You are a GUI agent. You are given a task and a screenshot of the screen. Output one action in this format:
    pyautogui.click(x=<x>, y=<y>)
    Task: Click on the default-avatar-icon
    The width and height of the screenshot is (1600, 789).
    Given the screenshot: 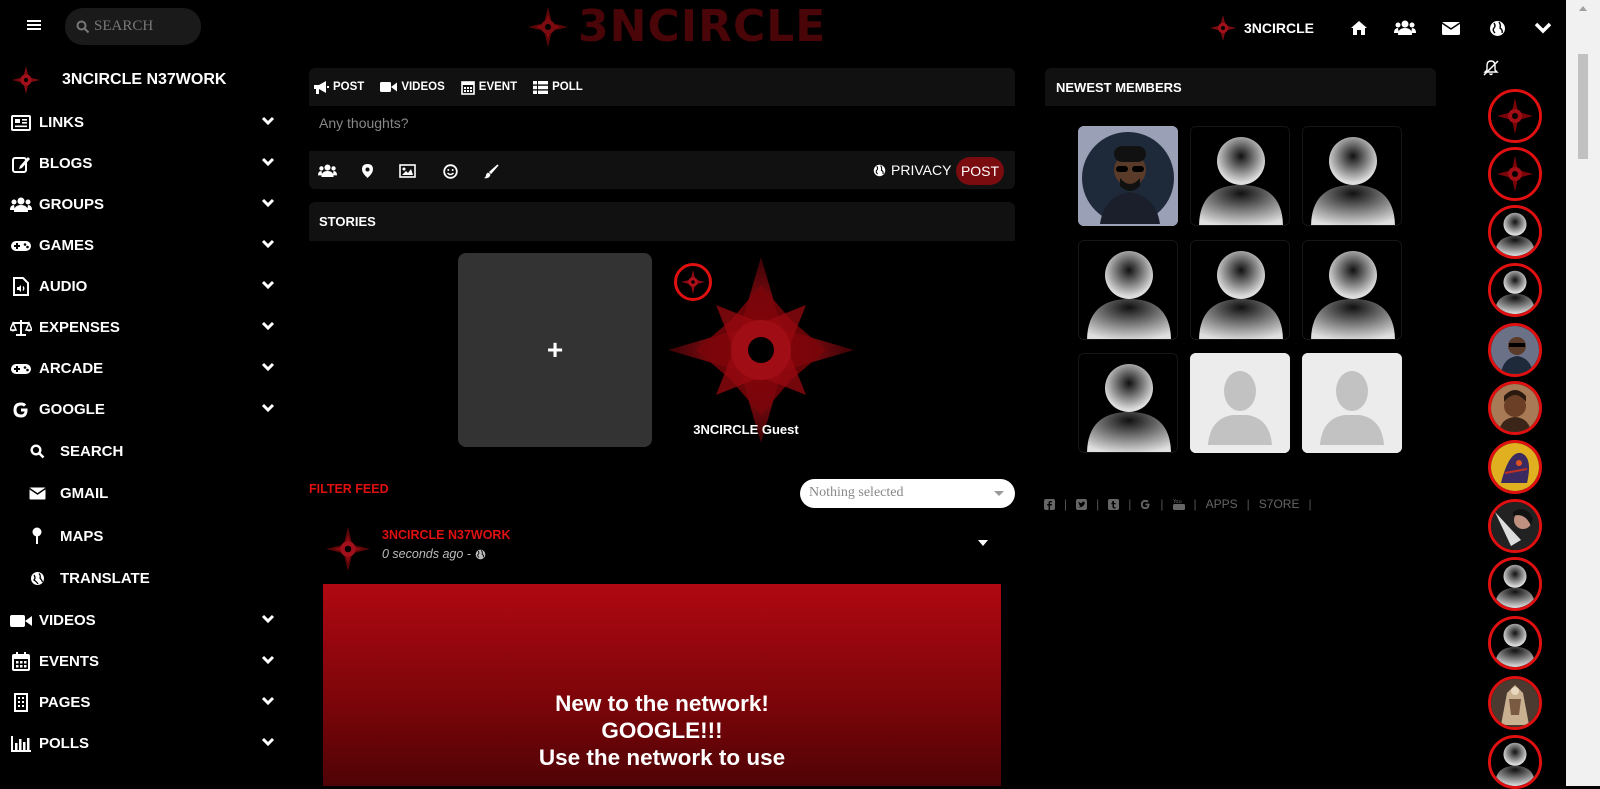 What is the action you would take?
    pyautogui.click(x=1353, y=181)
    